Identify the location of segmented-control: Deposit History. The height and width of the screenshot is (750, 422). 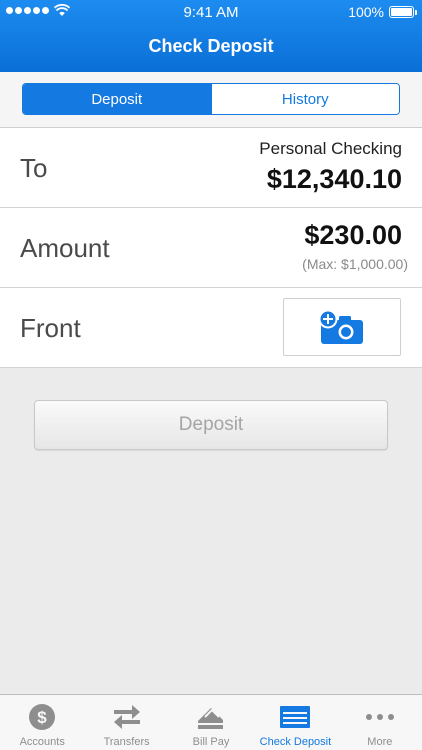
(211, 99).